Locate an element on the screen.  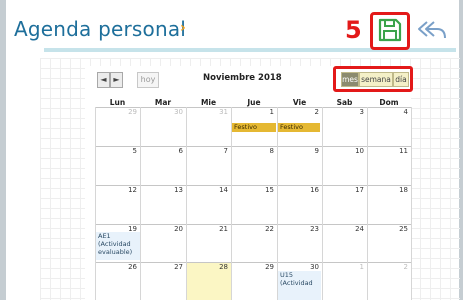
weekday-fri: Vie is located at coordinates (299, 102).